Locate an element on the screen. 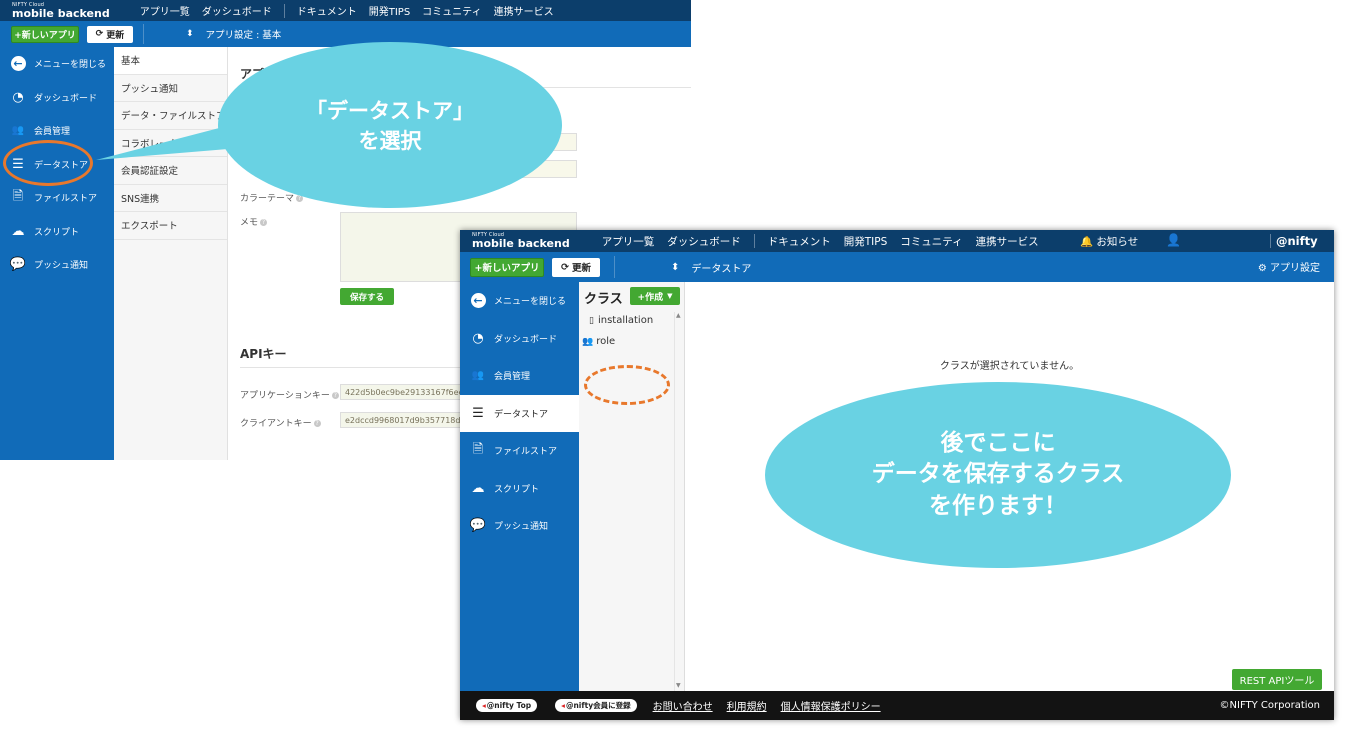 Image resolution: width=1354 pixels, height=743 pixels. breadcrumb-label: データストア is located at coordinates (721, 269).